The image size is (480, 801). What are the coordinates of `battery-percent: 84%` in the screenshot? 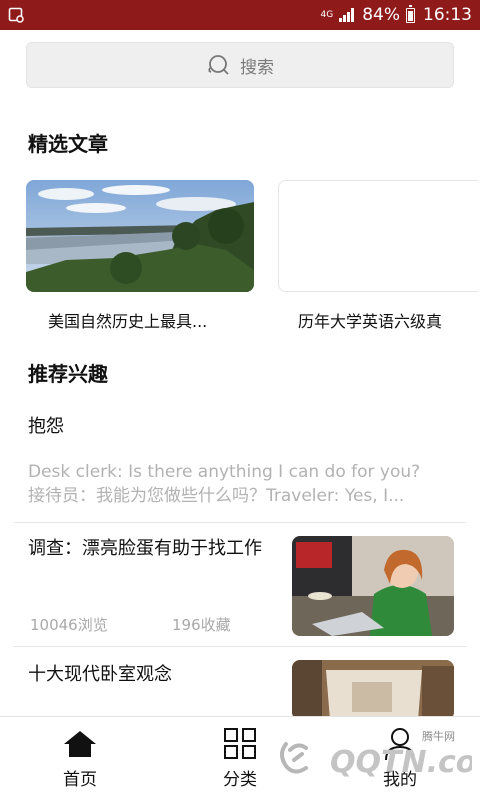 It's located at (381, 15).